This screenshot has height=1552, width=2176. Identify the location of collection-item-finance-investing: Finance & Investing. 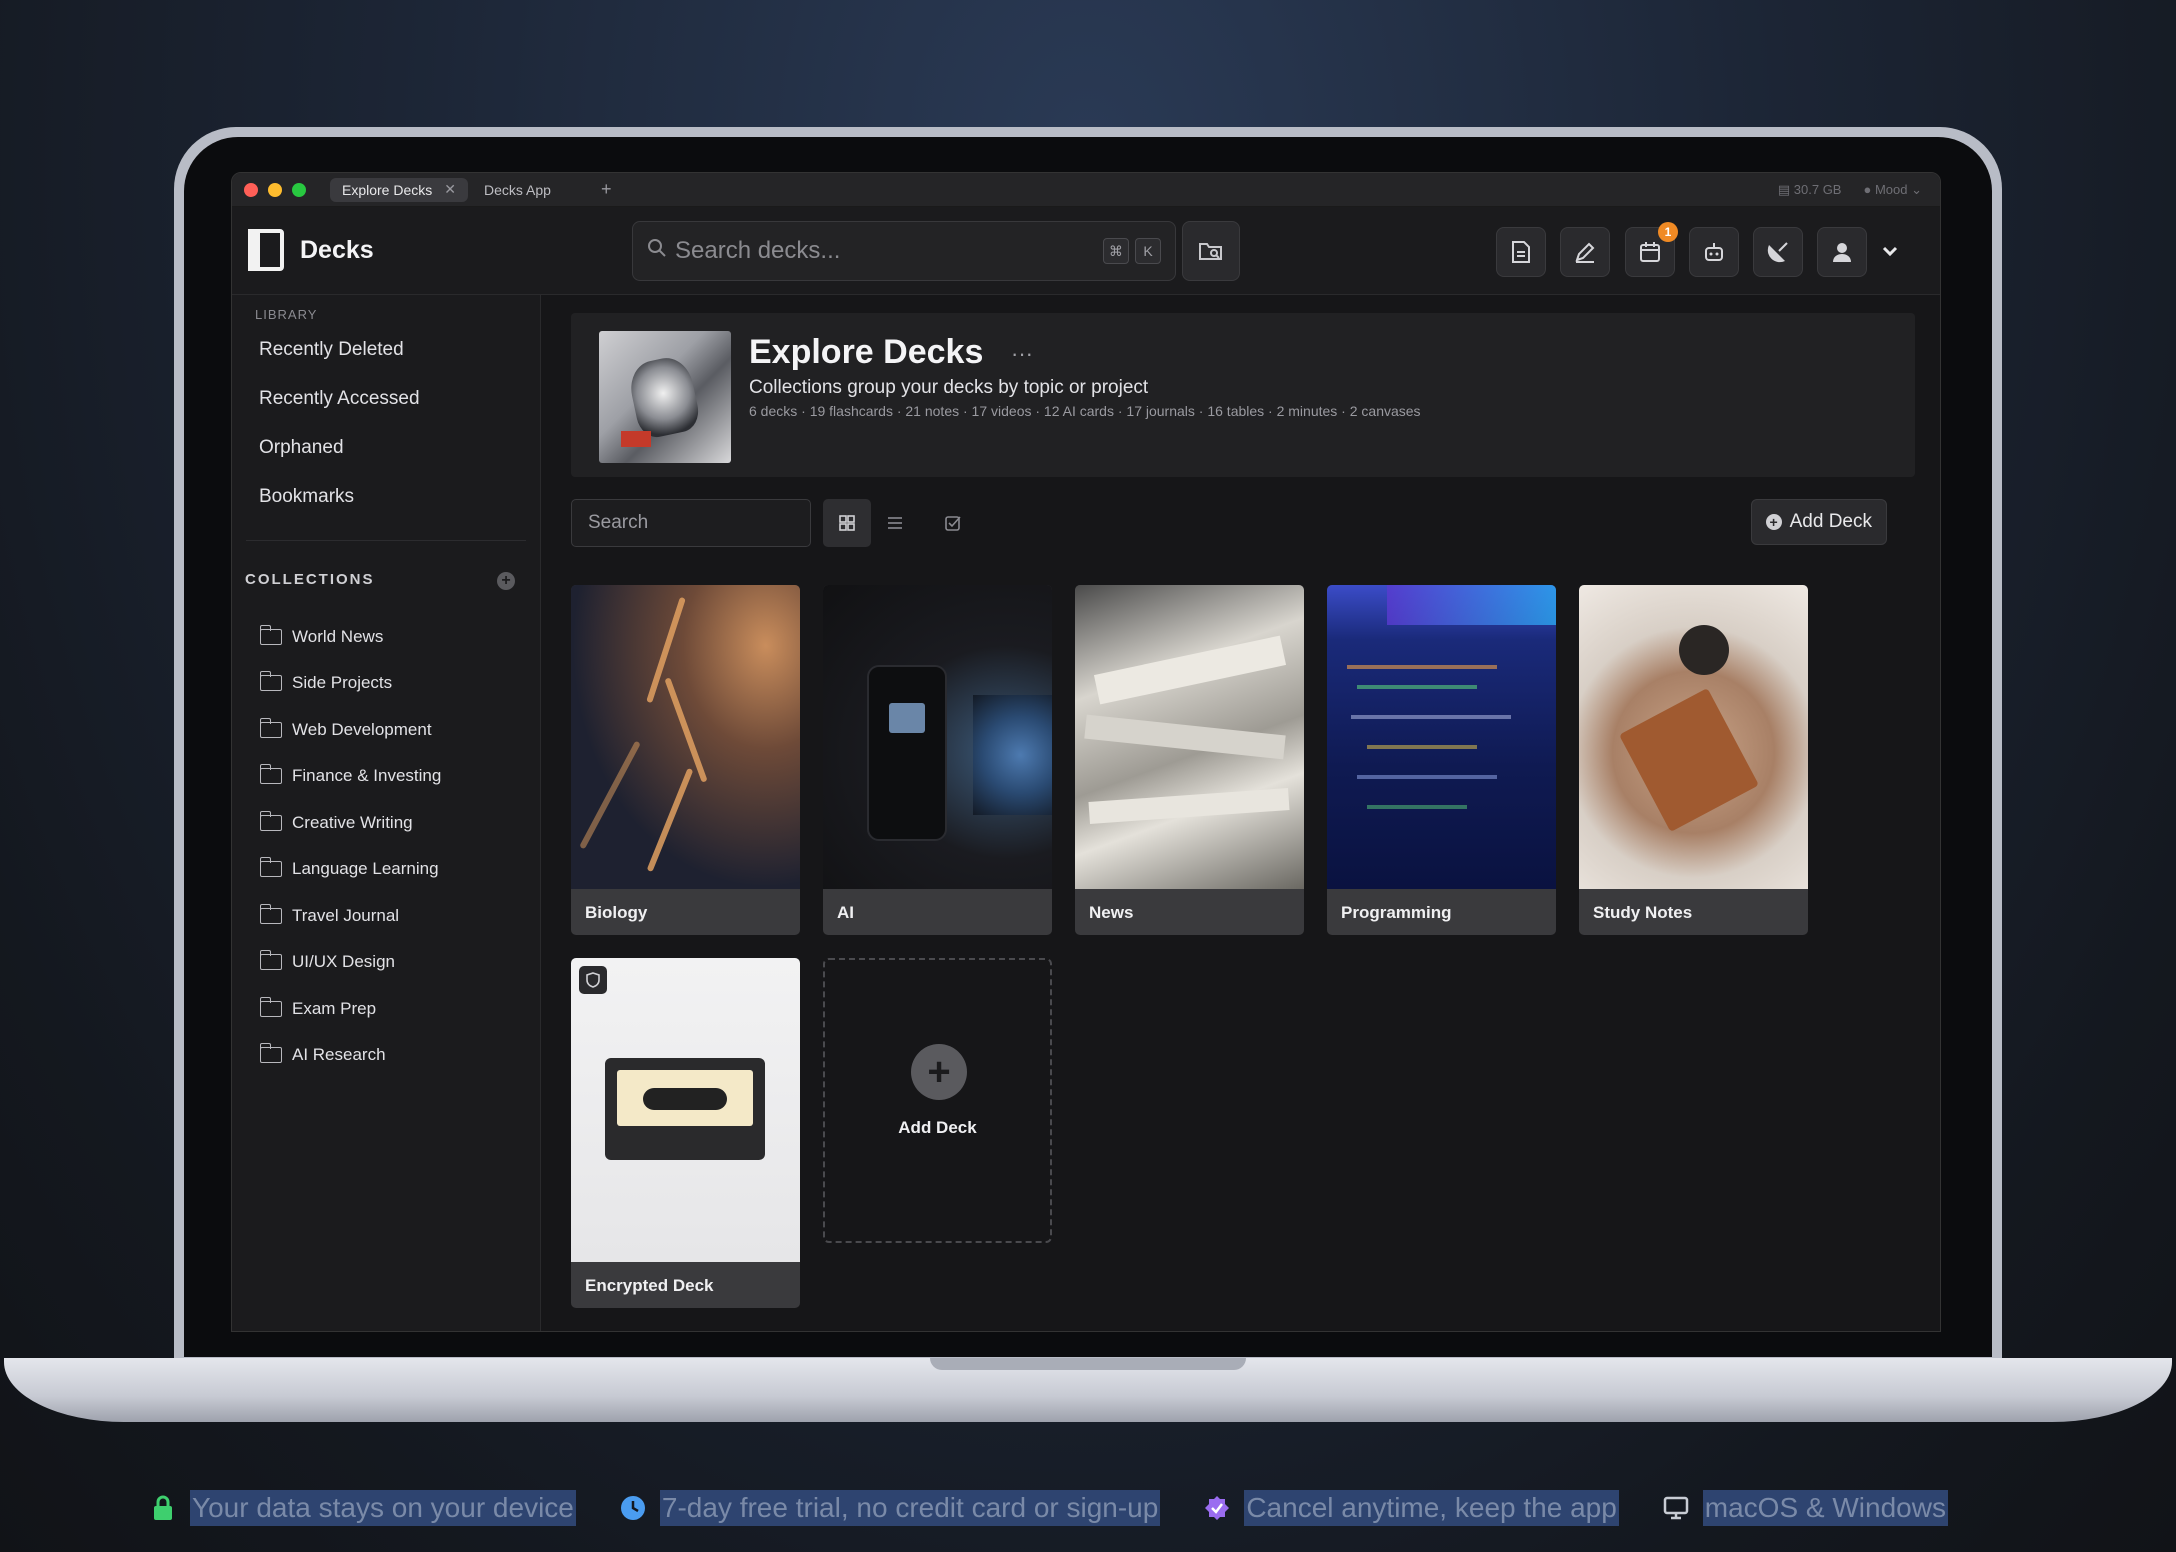
(350, 775).